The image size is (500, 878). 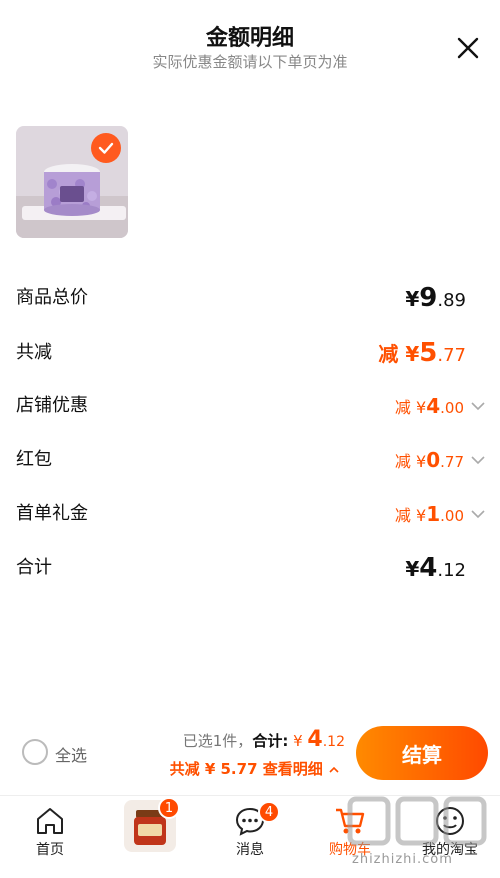 What do you see at coordinates (150, 837) in the screenshot?
I see `tab-recommended-product: 1` at bounding box center [150, 837].